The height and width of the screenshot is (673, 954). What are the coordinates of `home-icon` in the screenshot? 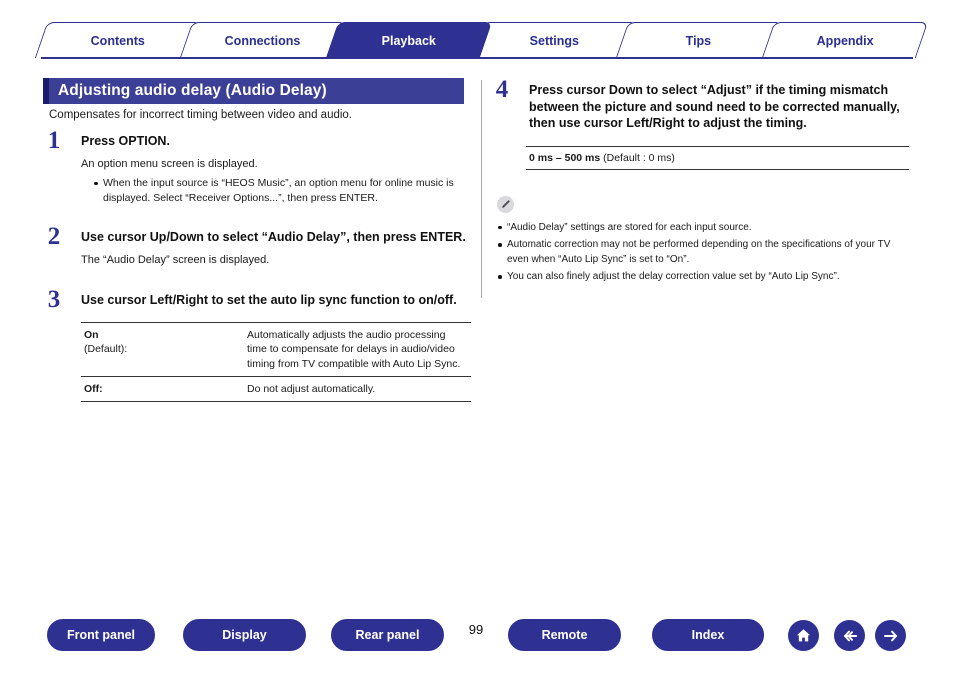 It's located at (803, 635).